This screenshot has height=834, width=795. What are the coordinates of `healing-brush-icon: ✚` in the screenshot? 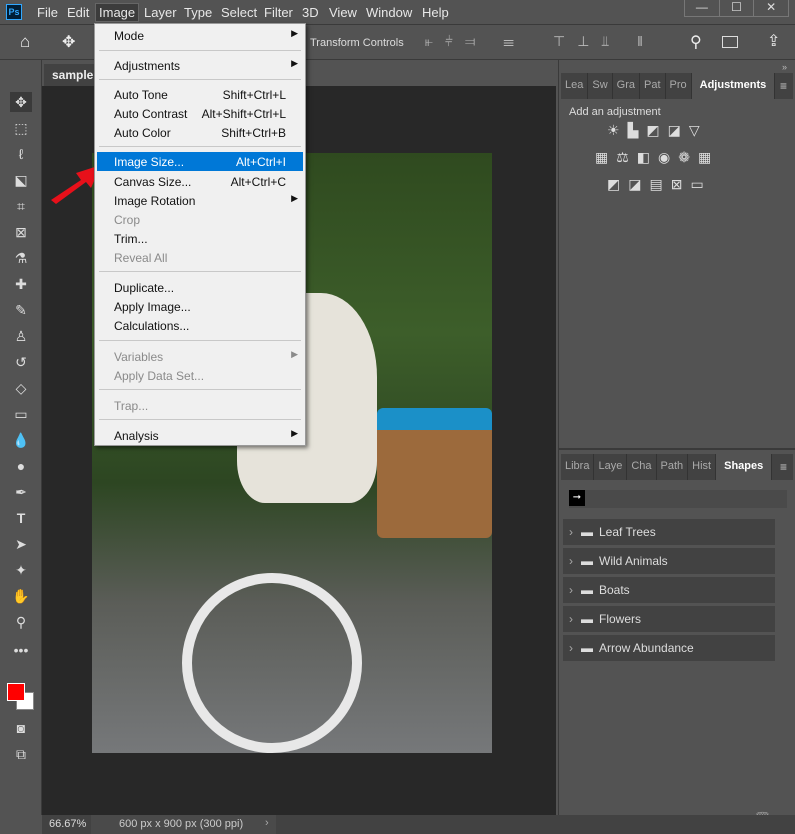 It's located at (21, 284).